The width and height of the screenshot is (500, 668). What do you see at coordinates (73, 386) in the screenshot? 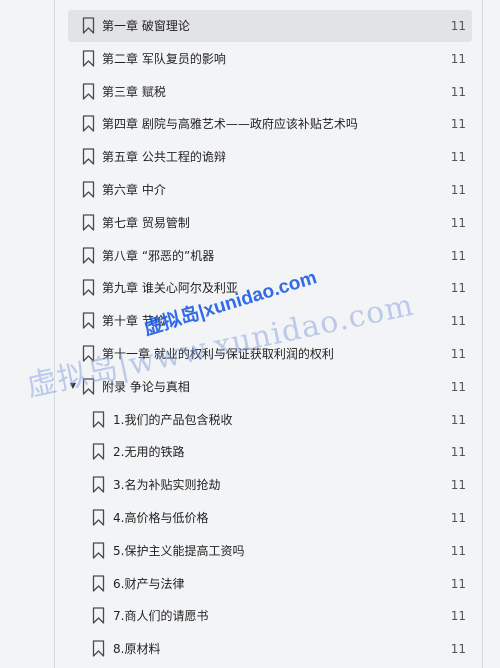
I see `expand-arrow-icon: ▼` at bounding box center [73, 386].